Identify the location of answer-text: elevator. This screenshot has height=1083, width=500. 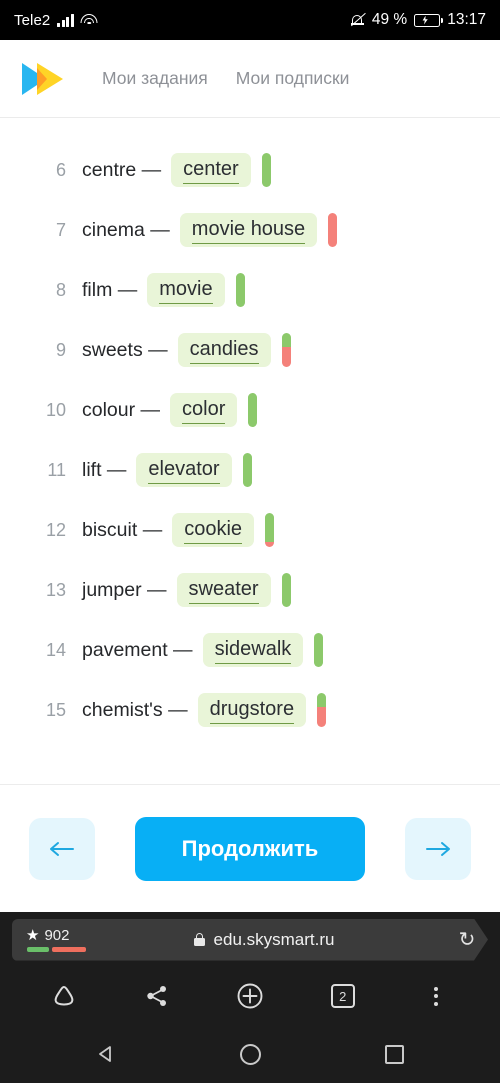
(184, 471).